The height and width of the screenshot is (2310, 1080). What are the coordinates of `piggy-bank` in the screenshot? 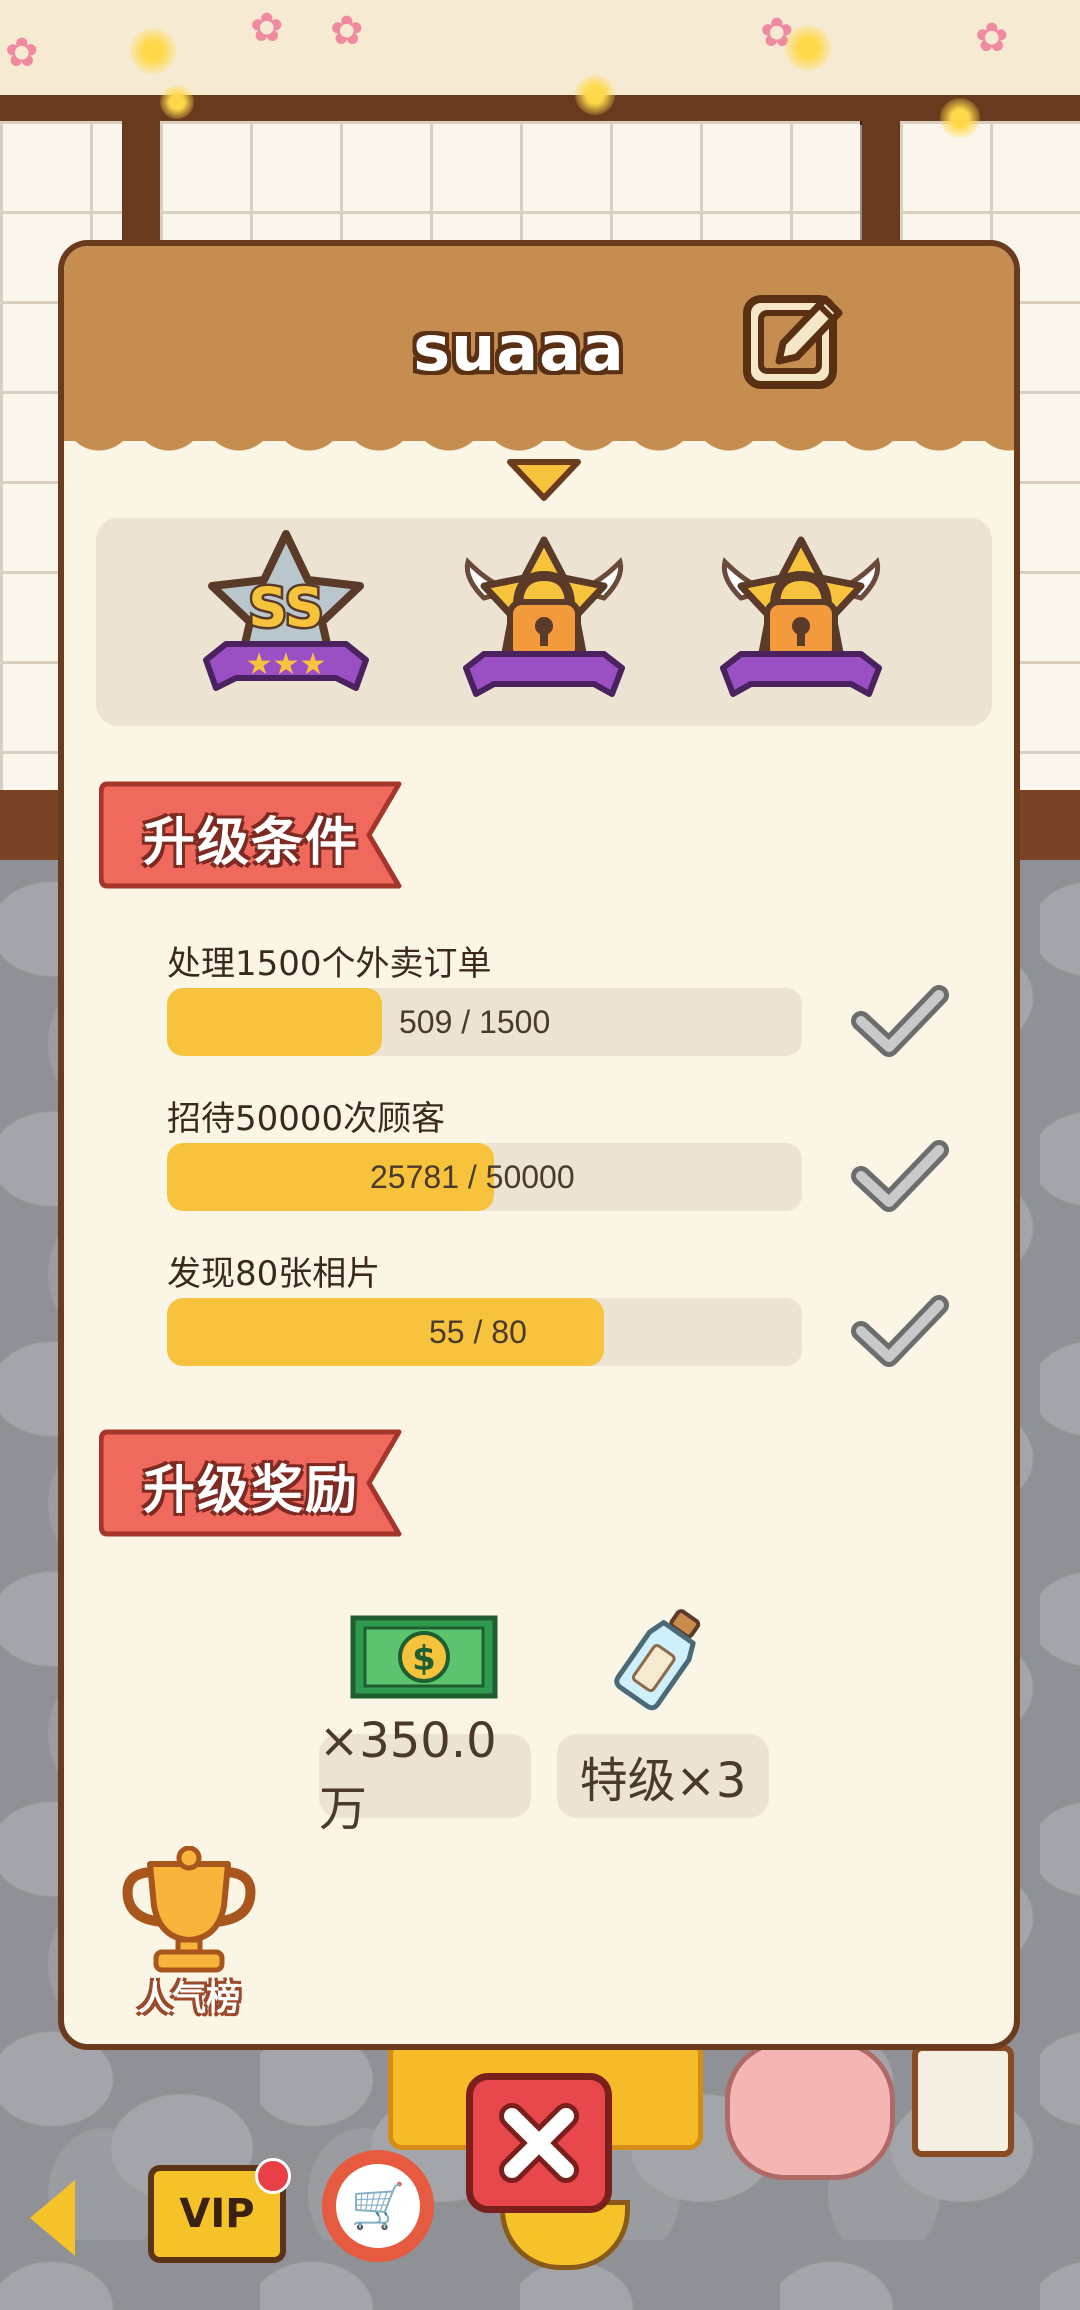 It's located at (810, 2110).